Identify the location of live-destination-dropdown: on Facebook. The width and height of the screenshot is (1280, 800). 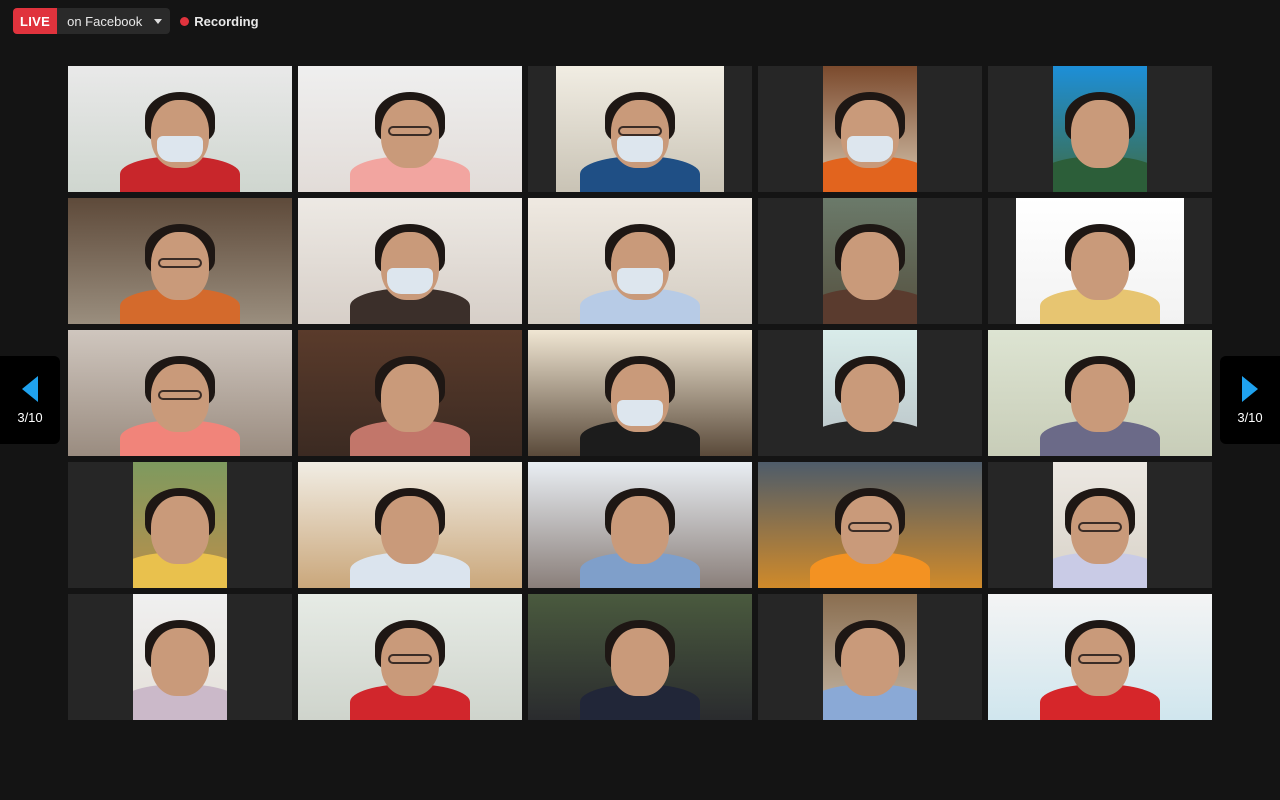
(114, 21).